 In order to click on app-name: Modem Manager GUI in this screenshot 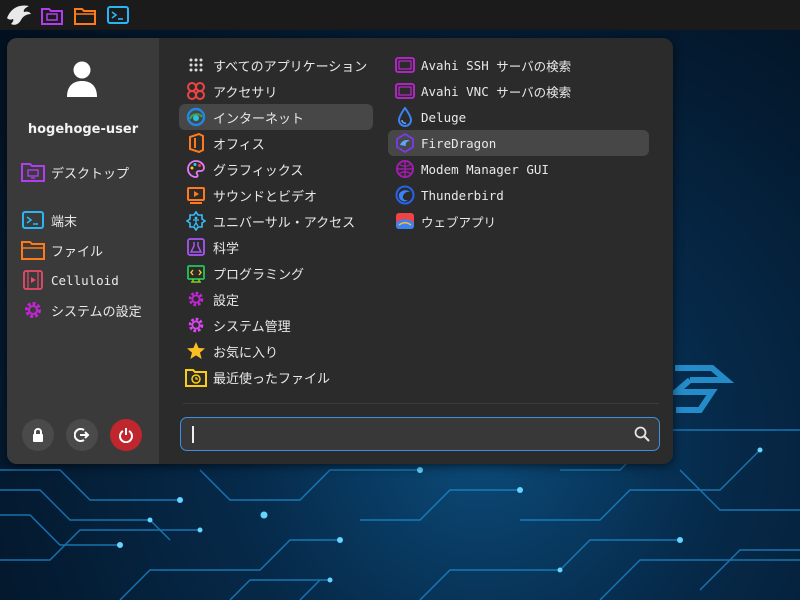, I will do `click(485, 169)`.